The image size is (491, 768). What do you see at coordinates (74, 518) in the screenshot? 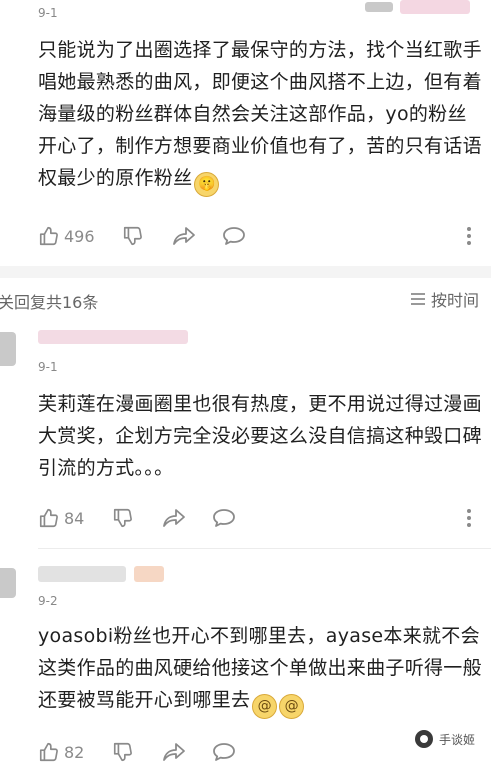
I see `like-count: 84` at bounding box center [74, 518].